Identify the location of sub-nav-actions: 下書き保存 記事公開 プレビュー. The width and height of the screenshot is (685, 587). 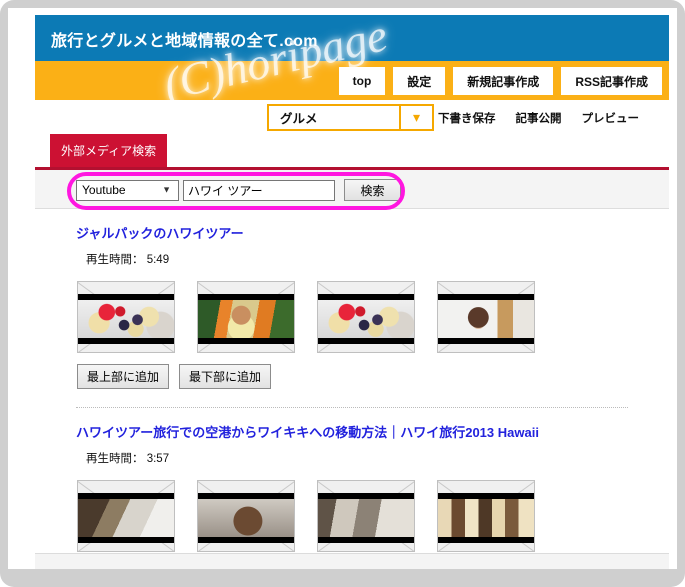
(538, 117).